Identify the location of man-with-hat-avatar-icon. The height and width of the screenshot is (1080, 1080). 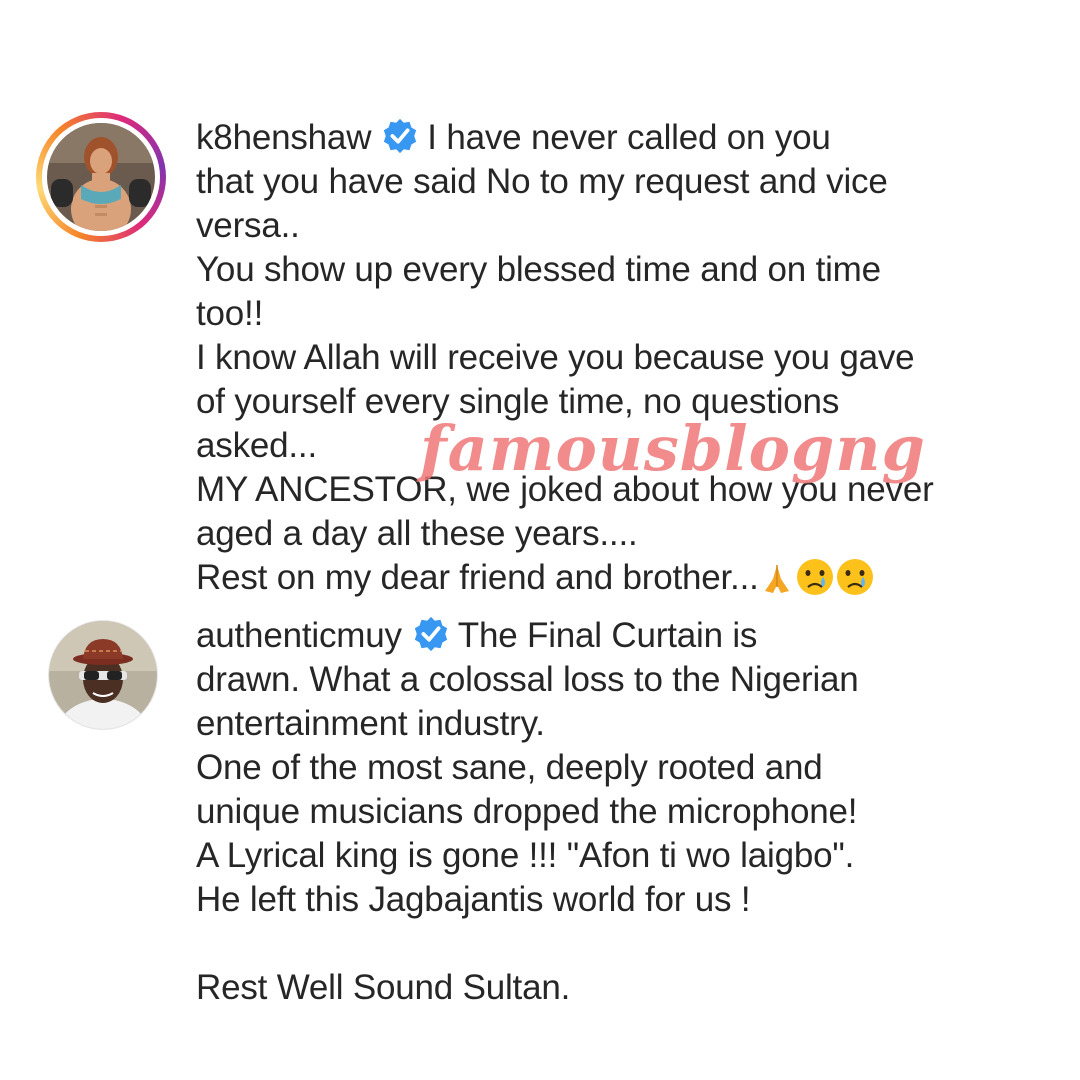
(103, 675).